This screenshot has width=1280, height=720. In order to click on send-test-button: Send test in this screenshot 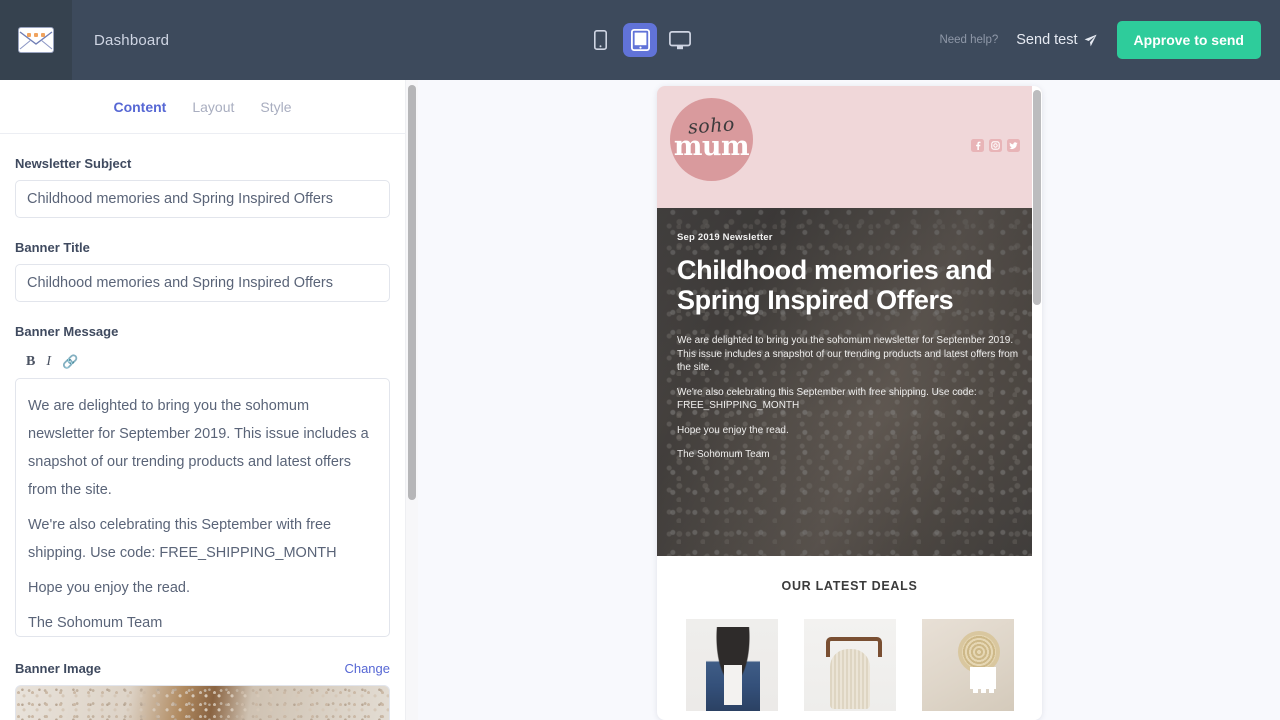, I will do `click(1056, 40)`.